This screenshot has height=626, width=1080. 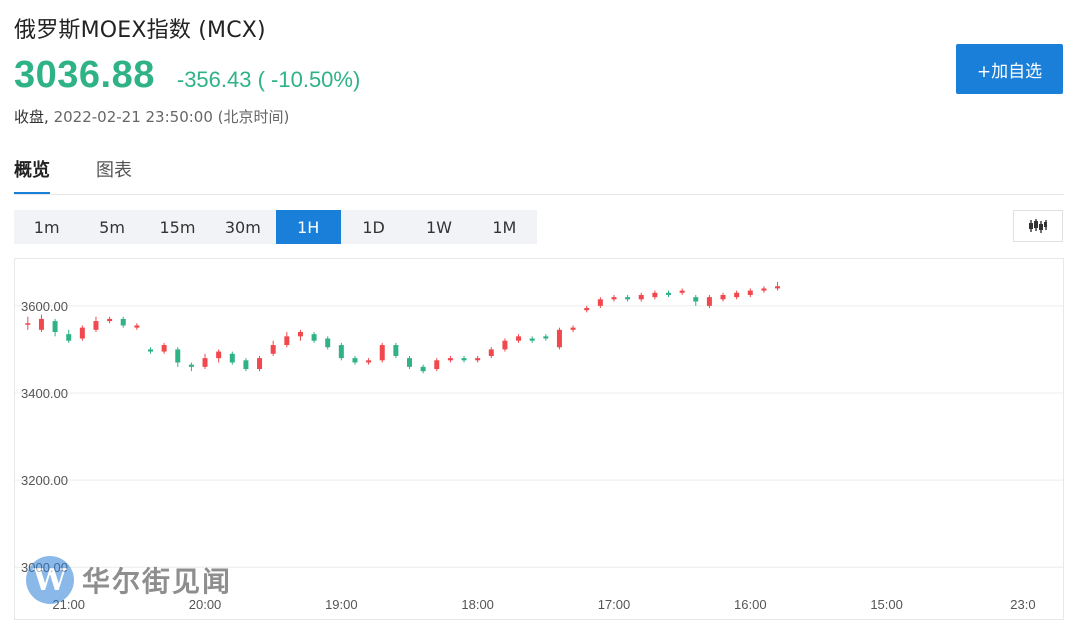 I want to click on watermark-text: 华尔街见闻, so click(x=157, y=581).